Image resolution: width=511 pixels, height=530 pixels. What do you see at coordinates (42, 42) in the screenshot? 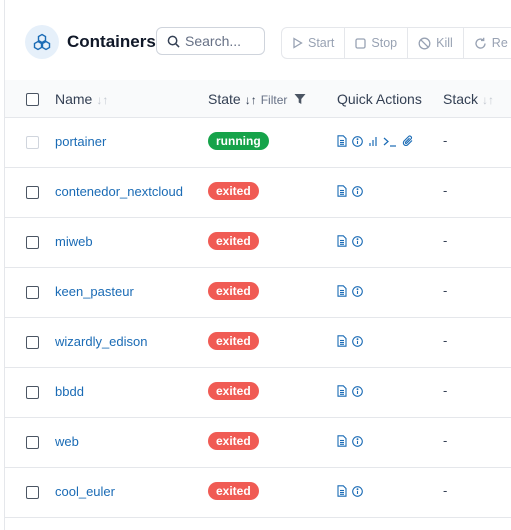
I see `containers-logo-icon` at bounding box center [42, 42].